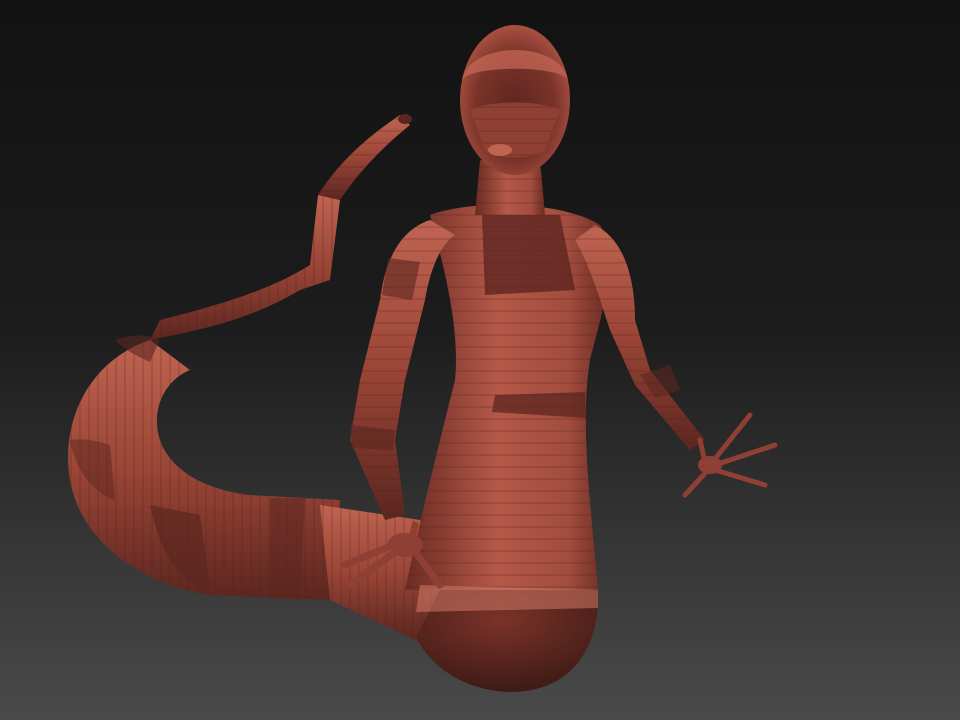 The image size is (960, 720). I want to click on head, so click(515, 100).